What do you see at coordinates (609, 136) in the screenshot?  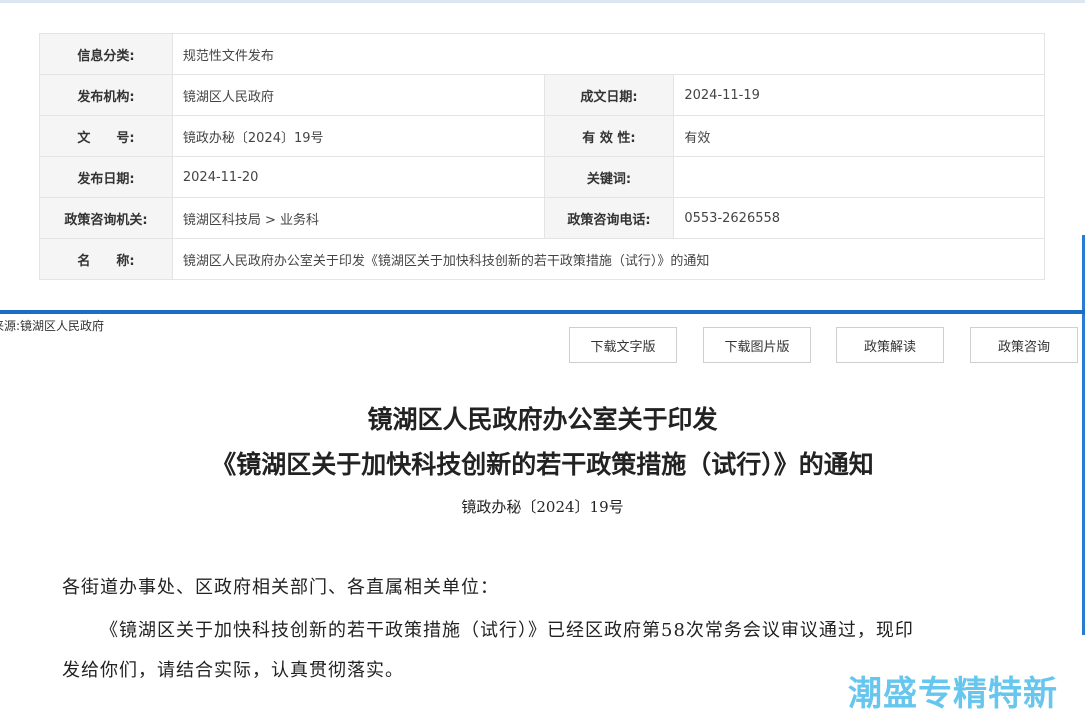 I see `validity-label: 有 效 性:` at bounding box center [609, 136].